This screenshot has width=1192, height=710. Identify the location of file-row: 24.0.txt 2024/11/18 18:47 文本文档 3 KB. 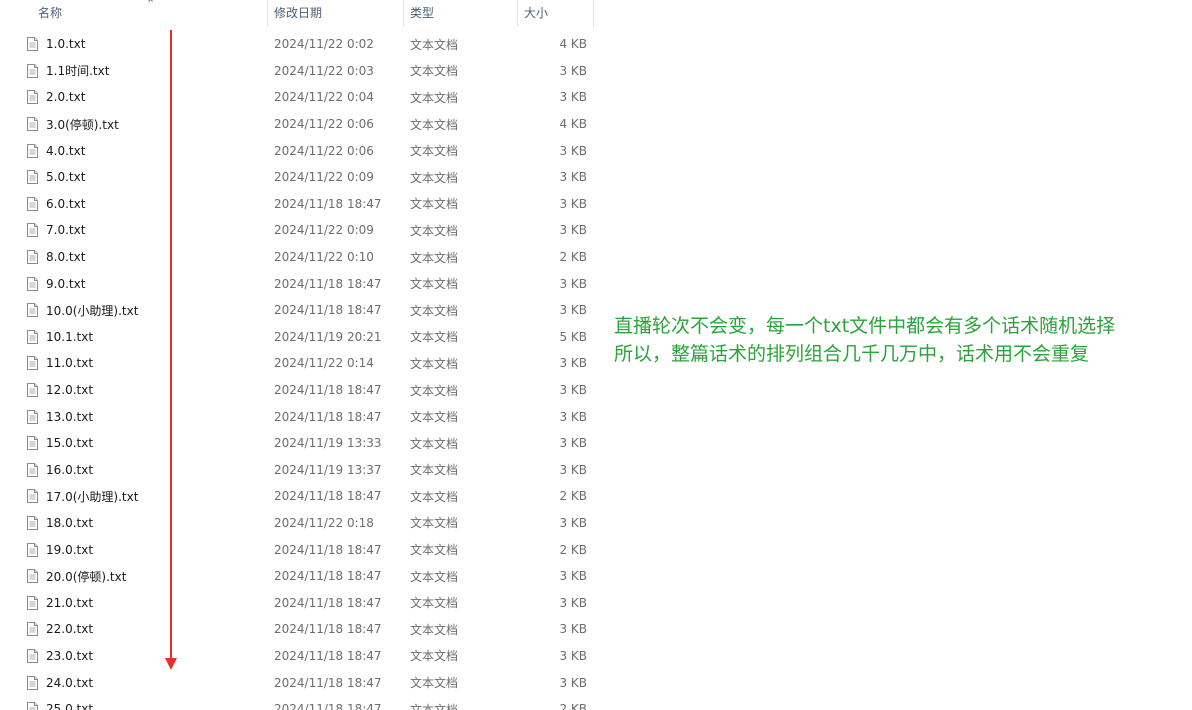
(297, 682).